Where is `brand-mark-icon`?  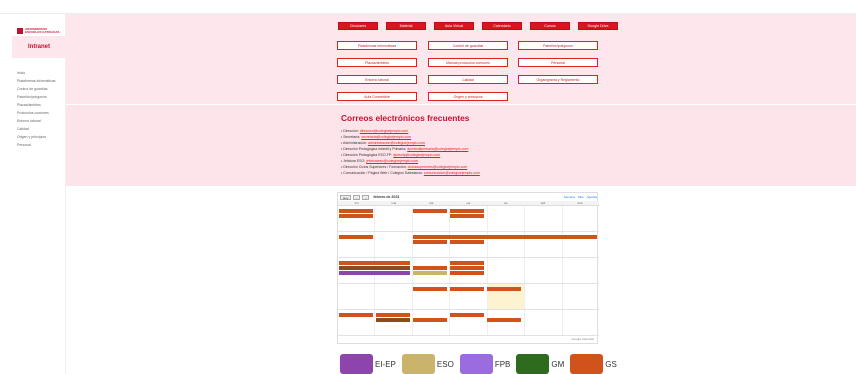 brand-mark-icon is located at coordinates (20, 31).